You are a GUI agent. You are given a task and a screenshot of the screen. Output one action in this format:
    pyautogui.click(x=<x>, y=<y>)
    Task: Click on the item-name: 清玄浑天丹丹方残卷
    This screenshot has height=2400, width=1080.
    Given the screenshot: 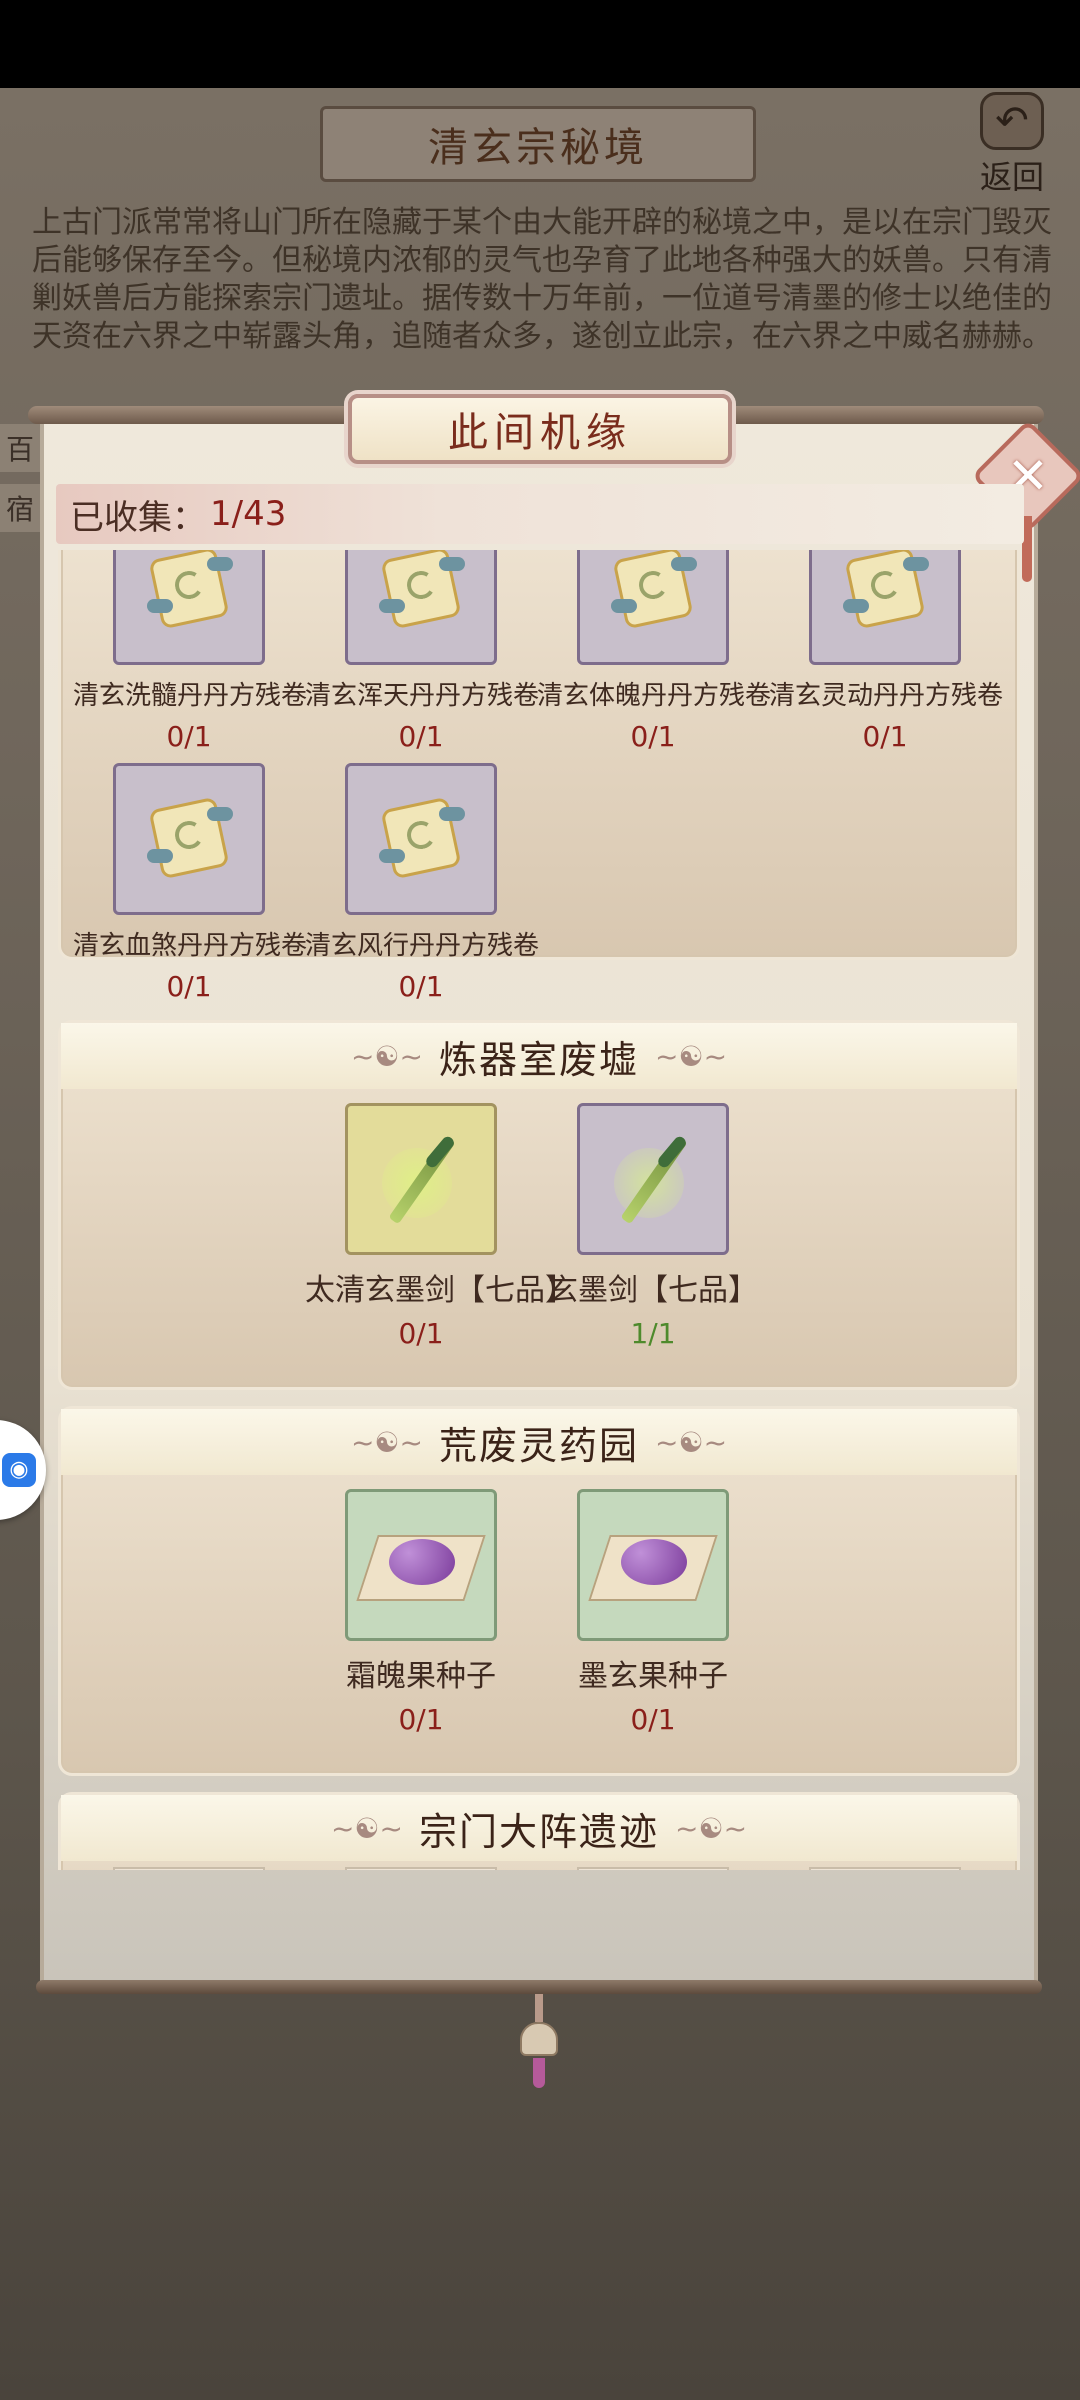 What is the action you would take?
    pyautogui.click(x=422, y=696)
    